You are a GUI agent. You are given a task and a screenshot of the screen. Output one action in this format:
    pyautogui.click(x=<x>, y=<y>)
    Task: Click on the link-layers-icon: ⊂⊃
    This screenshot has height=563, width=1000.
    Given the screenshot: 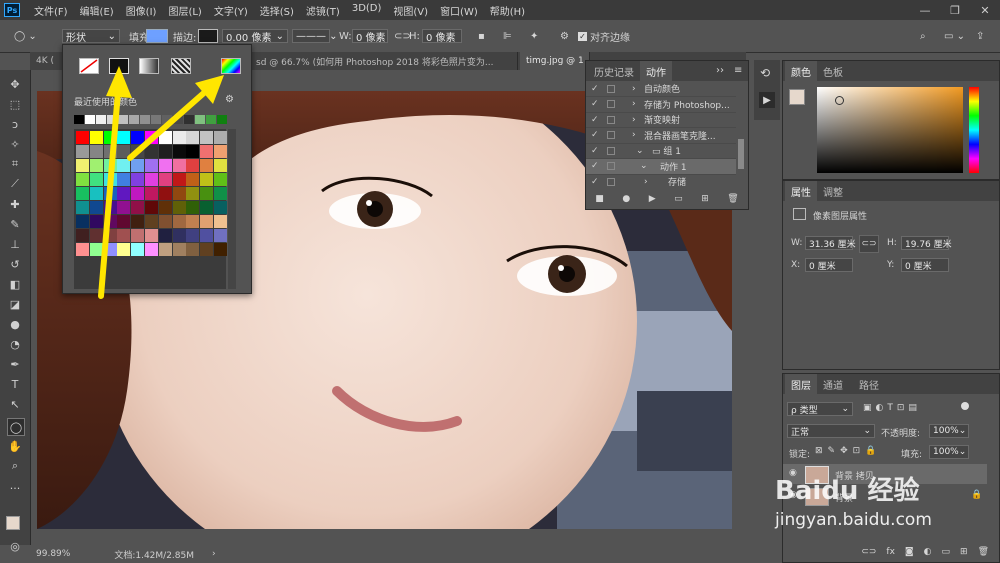 What is the action you would take?
    pyautogui.click(x=868, y=552)
    